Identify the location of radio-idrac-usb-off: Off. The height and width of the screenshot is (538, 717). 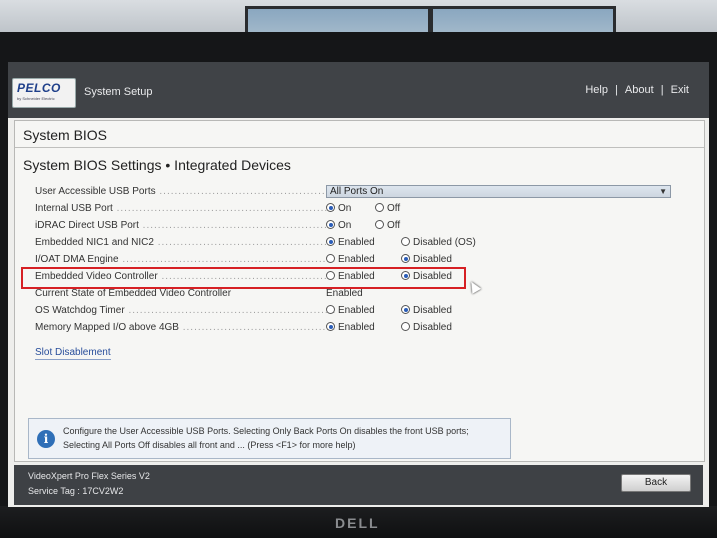
(387, 225).